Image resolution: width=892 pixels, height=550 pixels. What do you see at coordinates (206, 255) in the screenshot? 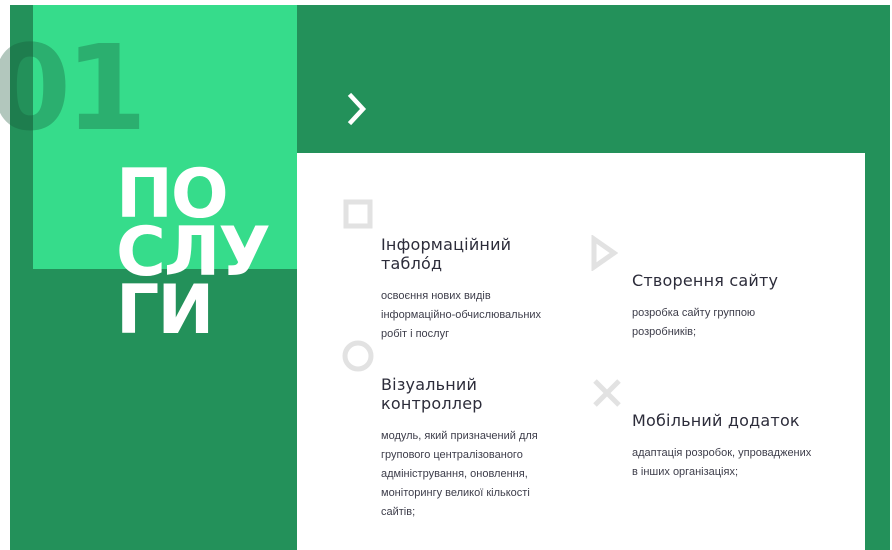
I see `section-title: ПО СЛУ ГИ` at bounding box center [206, 255].